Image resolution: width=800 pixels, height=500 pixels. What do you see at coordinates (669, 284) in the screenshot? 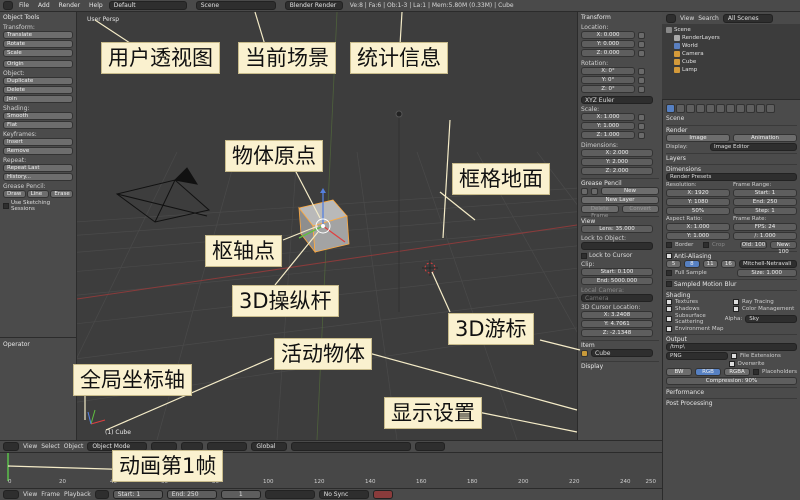
I see `motion-blur-checkbox` at bounding box center [669, 284].